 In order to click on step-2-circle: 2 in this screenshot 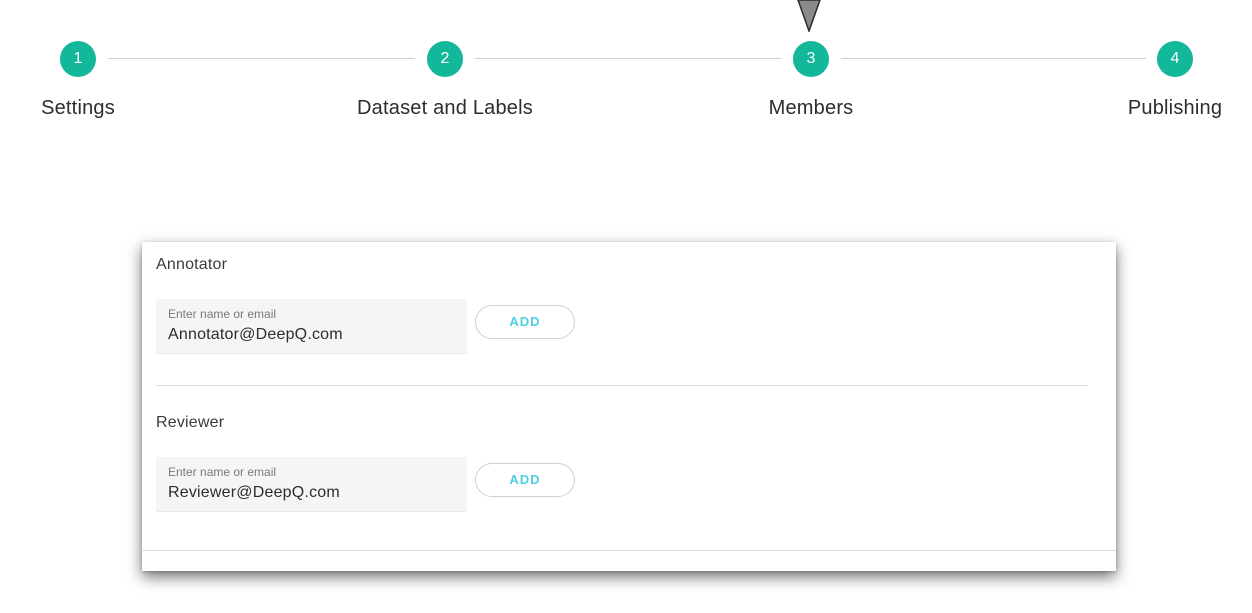, I will do `click(445, 59)`.